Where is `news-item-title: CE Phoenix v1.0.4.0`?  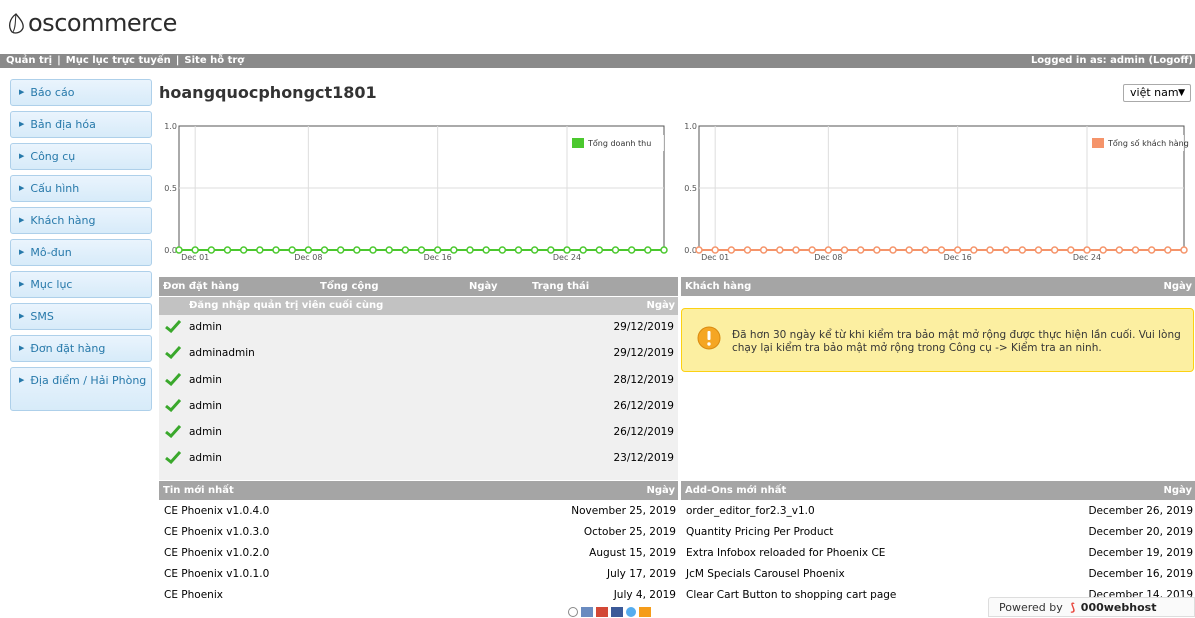
news-item-title: CE Phoenix v1.0.4.0 is located at coordinates (216, 511).